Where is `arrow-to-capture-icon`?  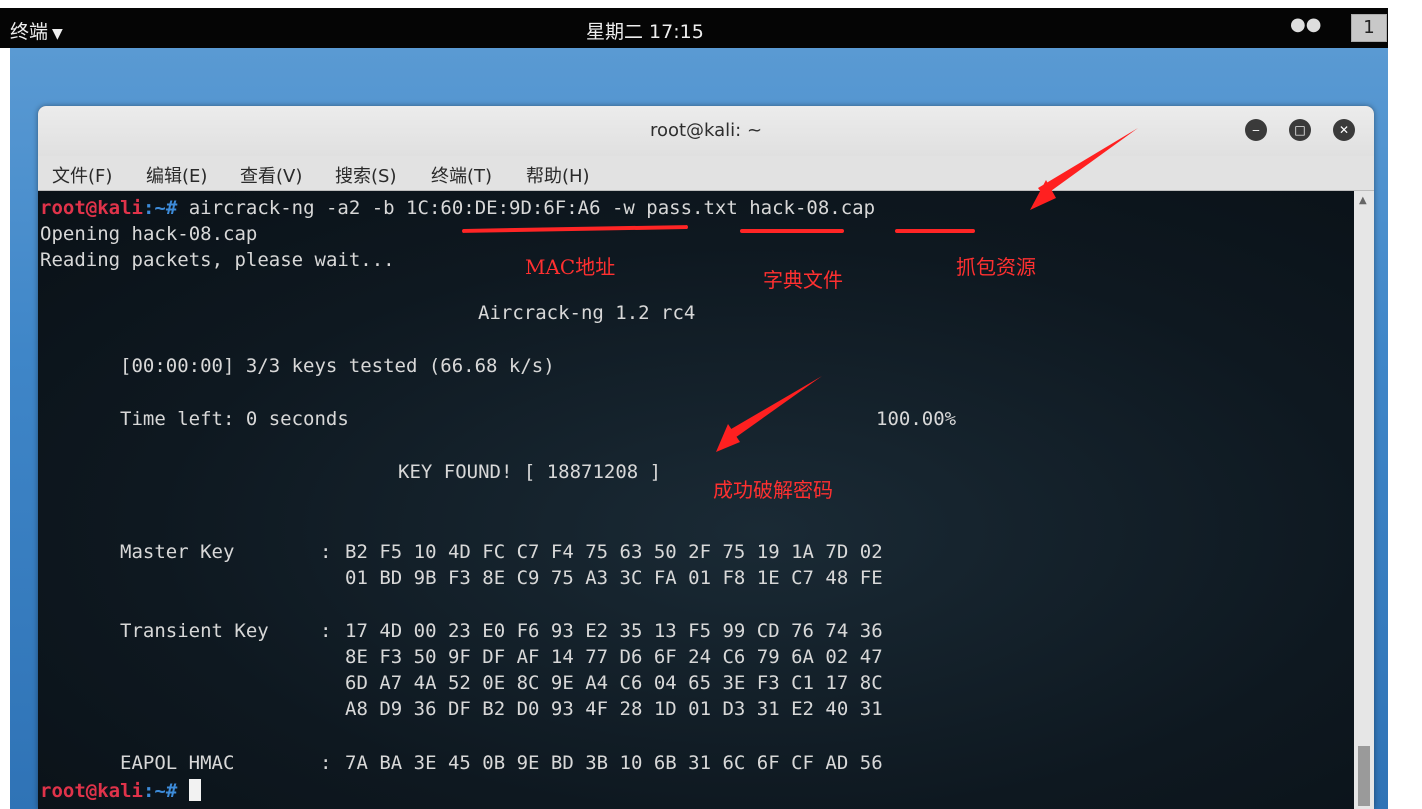 arrow-to-capture-icon is located at coordinates (1088, 162).